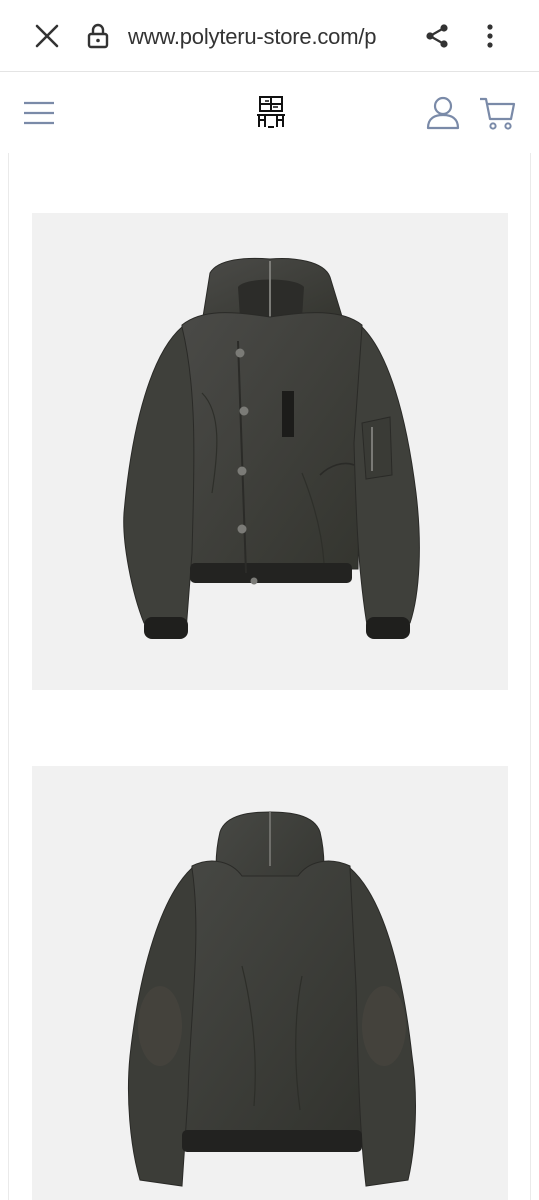 This screenshot has height=1200, width=539. Describe the element at coordinates (47, 36) in the screenshot. I see `close-icon` at that location.